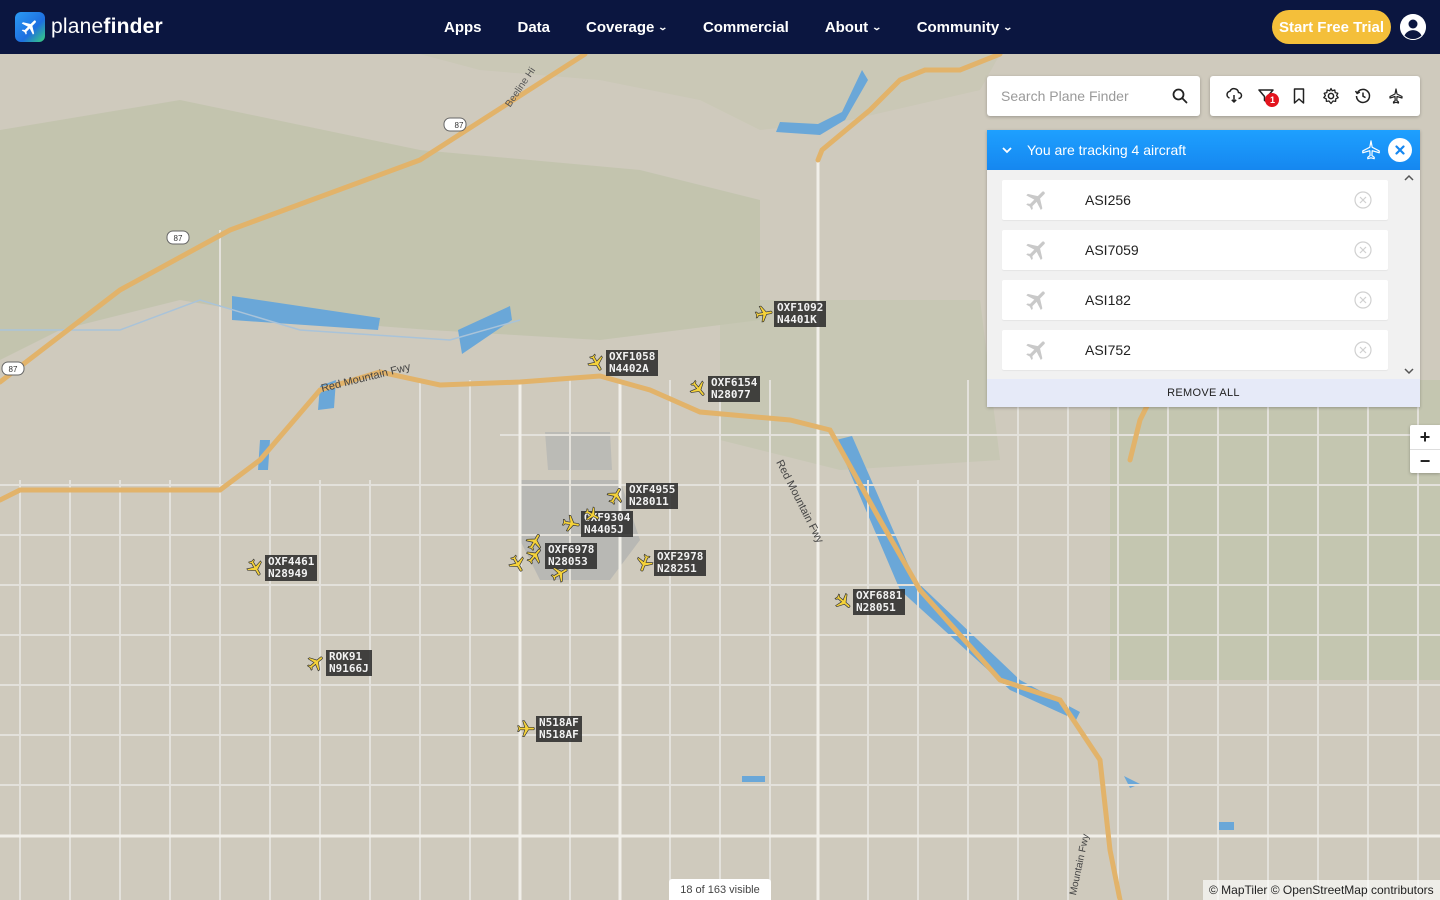 Image resolution: width=1440 pixels, height=900 pixels. Describe the element at coordinates (964, 27) in the screenshot. I see `nav-community: Community ⌄` at that location.